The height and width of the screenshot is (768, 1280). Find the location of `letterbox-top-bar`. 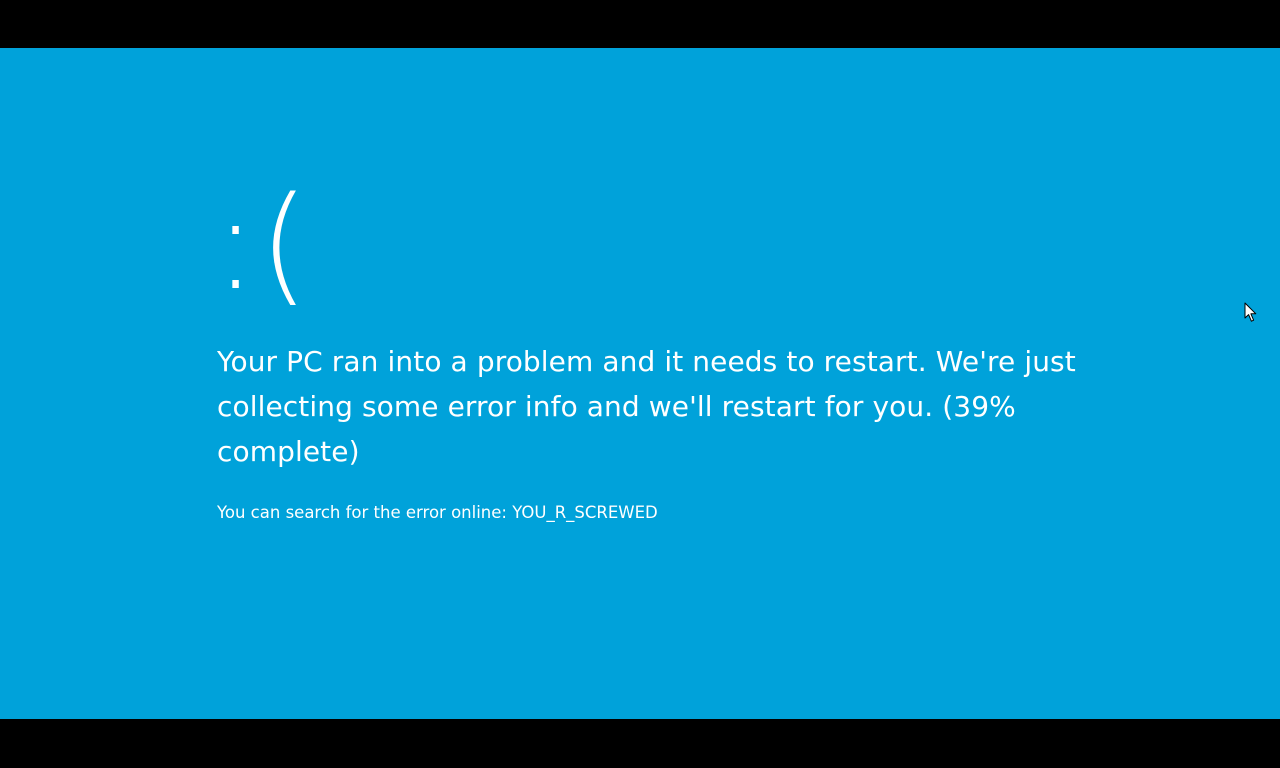

letterbox-top-bar is located at coordinates (640, 24).